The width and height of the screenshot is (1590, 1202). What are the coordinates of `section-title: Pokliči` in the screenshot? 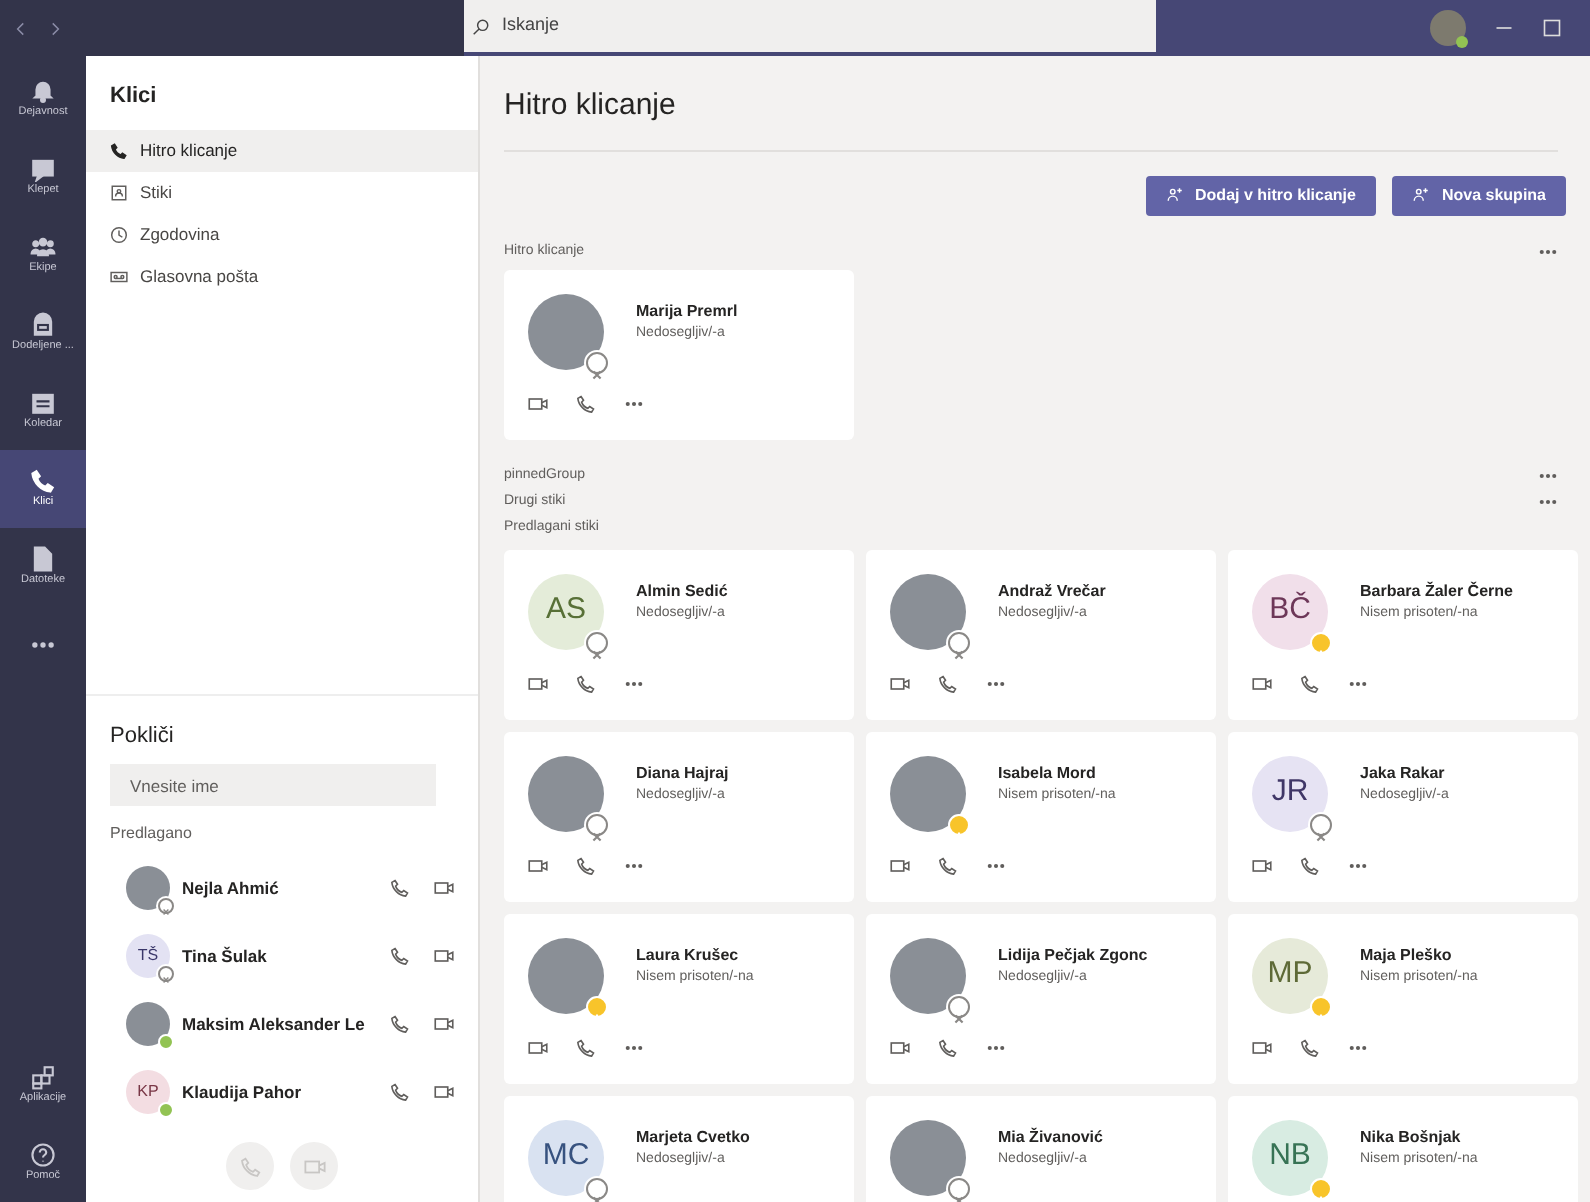 It's located at (143, 736).